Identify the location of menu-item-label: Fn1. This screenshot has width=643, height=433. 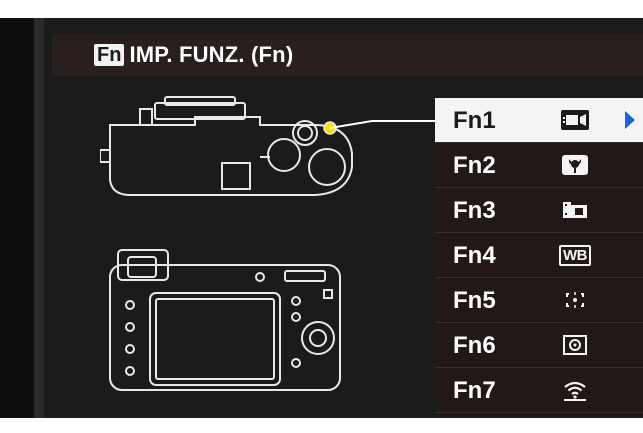
(474, 120).